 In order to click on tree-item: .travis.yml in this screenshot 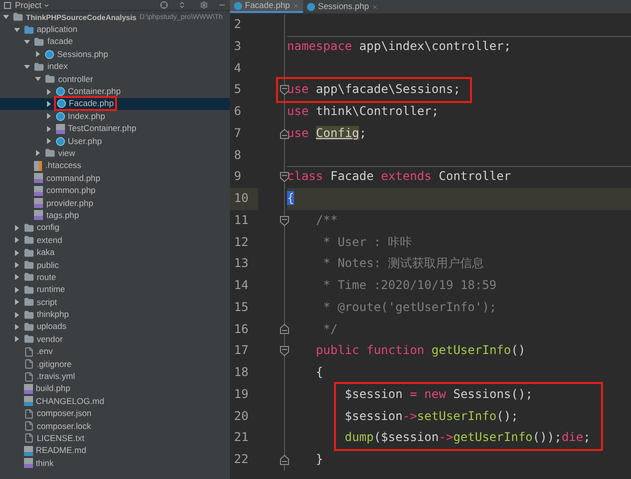, I will do `click(55, 376)`.